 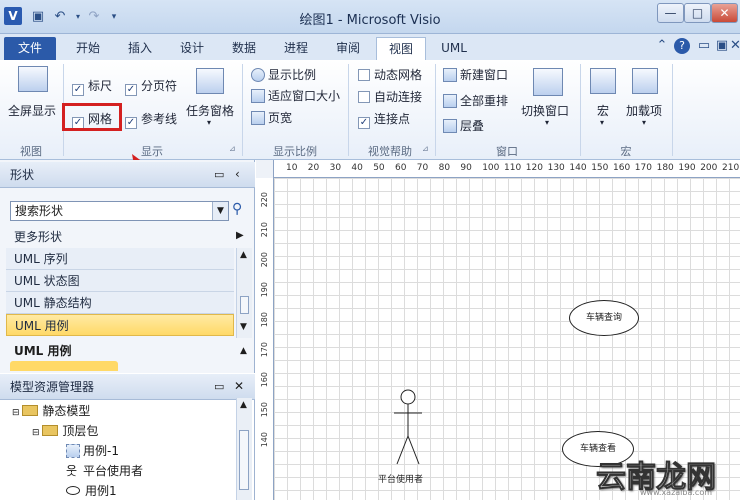 I want to click on model-explorer-title: 模型资源管理器, so click(x=52, y=387).